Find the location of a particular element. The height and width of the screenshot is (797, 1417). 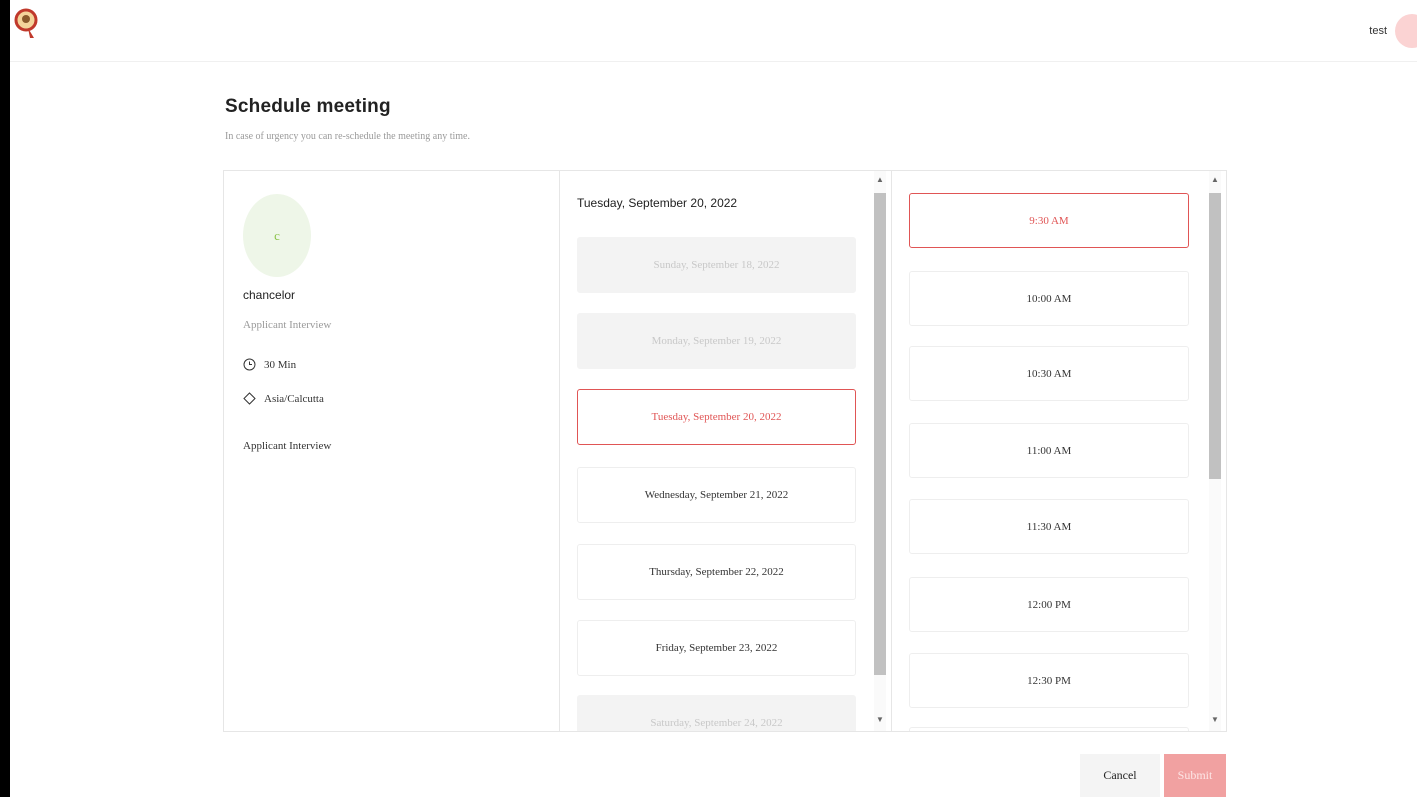

time-slot: 12:00 PM is located at coordinates (1049, 604).